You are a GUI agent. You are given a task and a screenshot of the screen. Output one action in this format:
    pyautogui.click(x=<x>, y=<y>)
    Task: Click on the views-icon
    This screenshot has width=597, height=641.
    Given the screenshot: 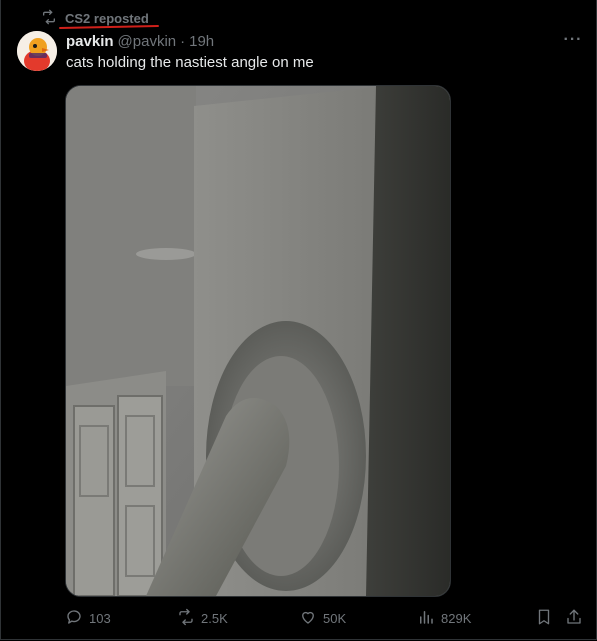 What is the action you would take?
    pyautogui.click(x=426, y=618)
    